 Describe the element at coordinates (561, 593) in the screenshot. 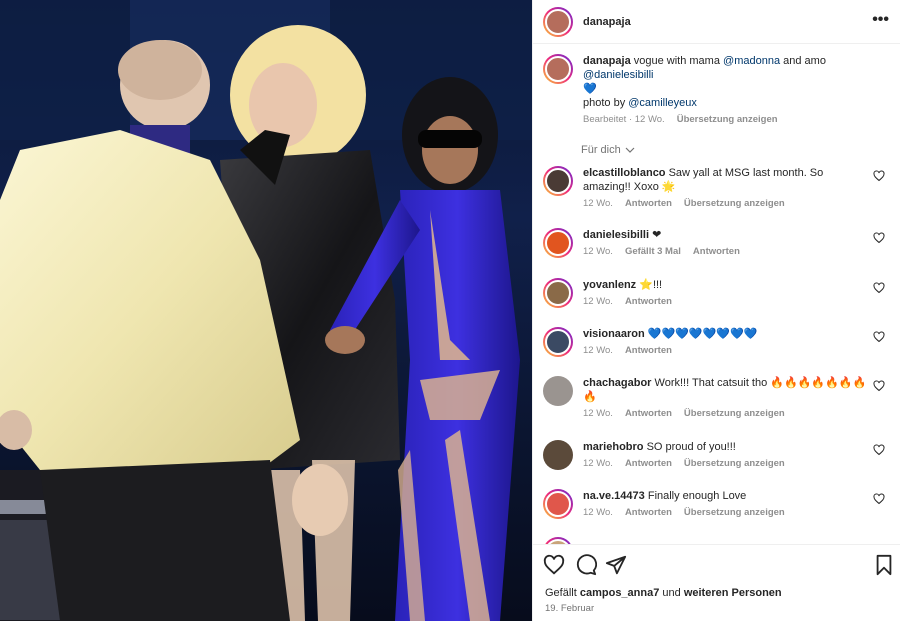

I see `likes-prefix: Gefällt` at that location.